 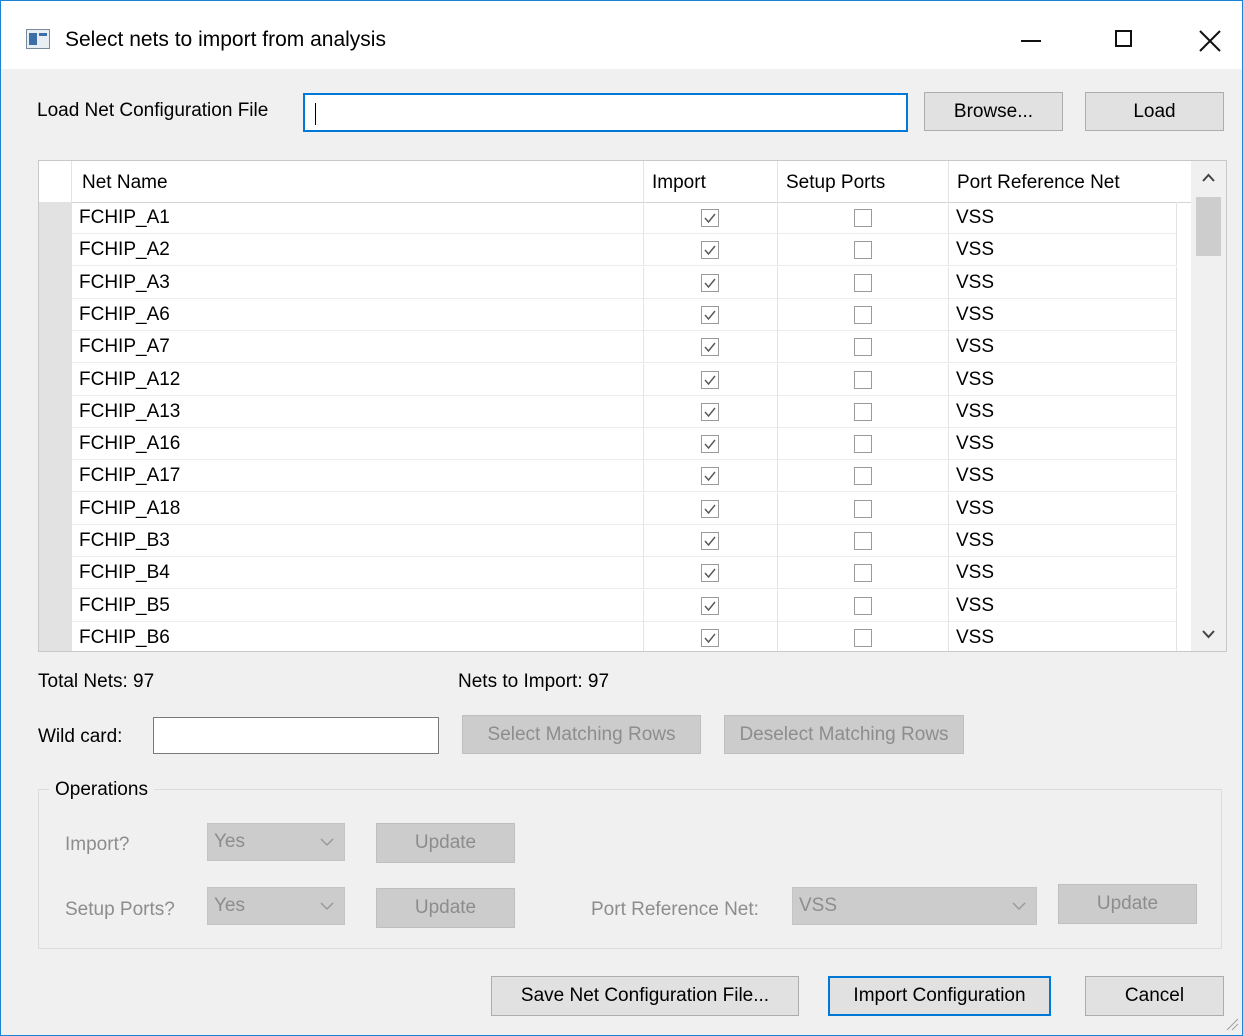 What do you see at coordinates (1124, 39) in the screenshot?
I see `maximize-button` at bounding box center [1124, 39].